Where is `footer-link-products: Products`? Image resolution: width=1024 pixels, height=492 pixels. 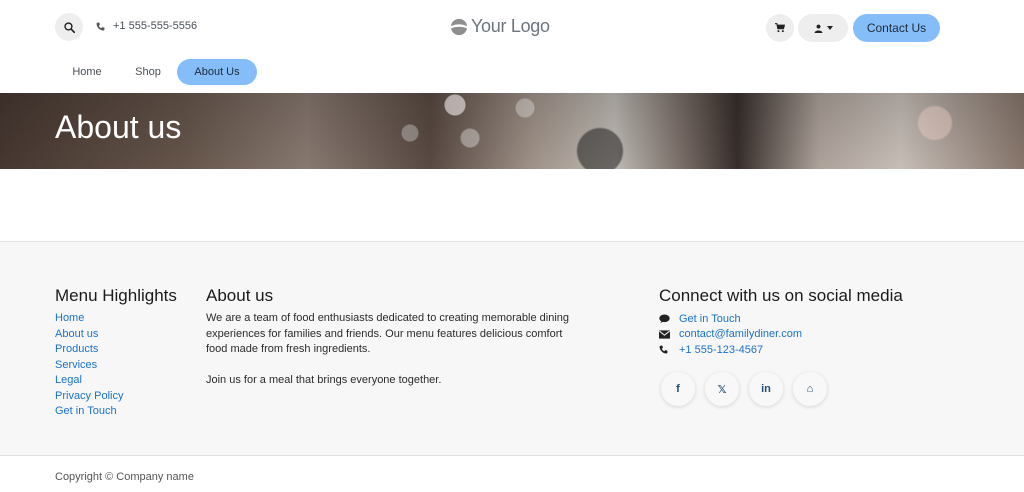
footer-link-products: Products is located at coordinates (89, 350).